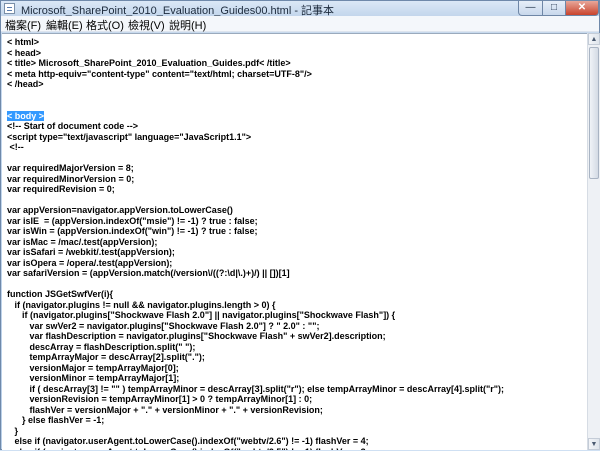  Describe the element at coordinates (582, 8) in the screenshot. I see `close-button: ✕` at that location.